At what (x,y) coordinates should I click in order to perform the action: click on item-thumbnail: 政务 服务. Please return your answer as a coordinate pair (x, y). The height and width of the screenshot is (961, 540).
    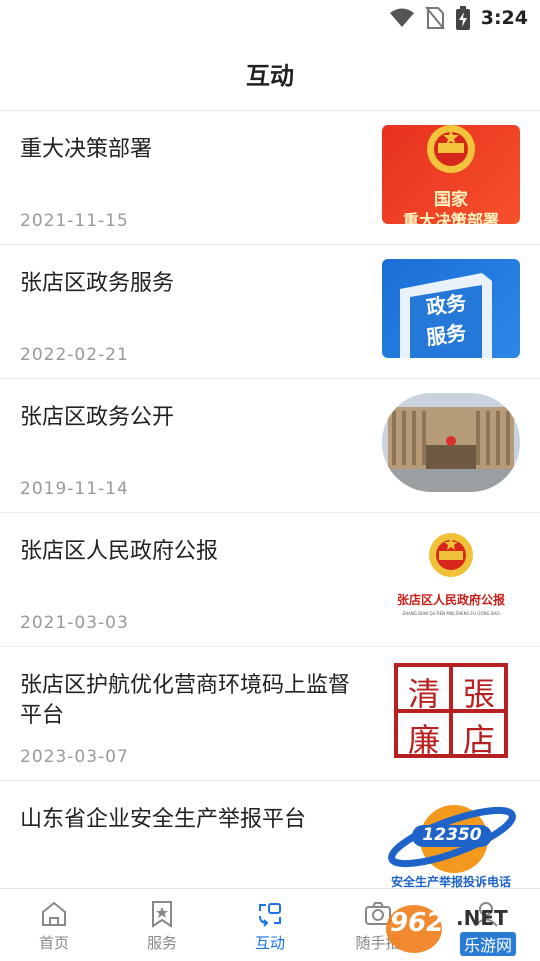
    Looking at the image, I should click on (451, 308).